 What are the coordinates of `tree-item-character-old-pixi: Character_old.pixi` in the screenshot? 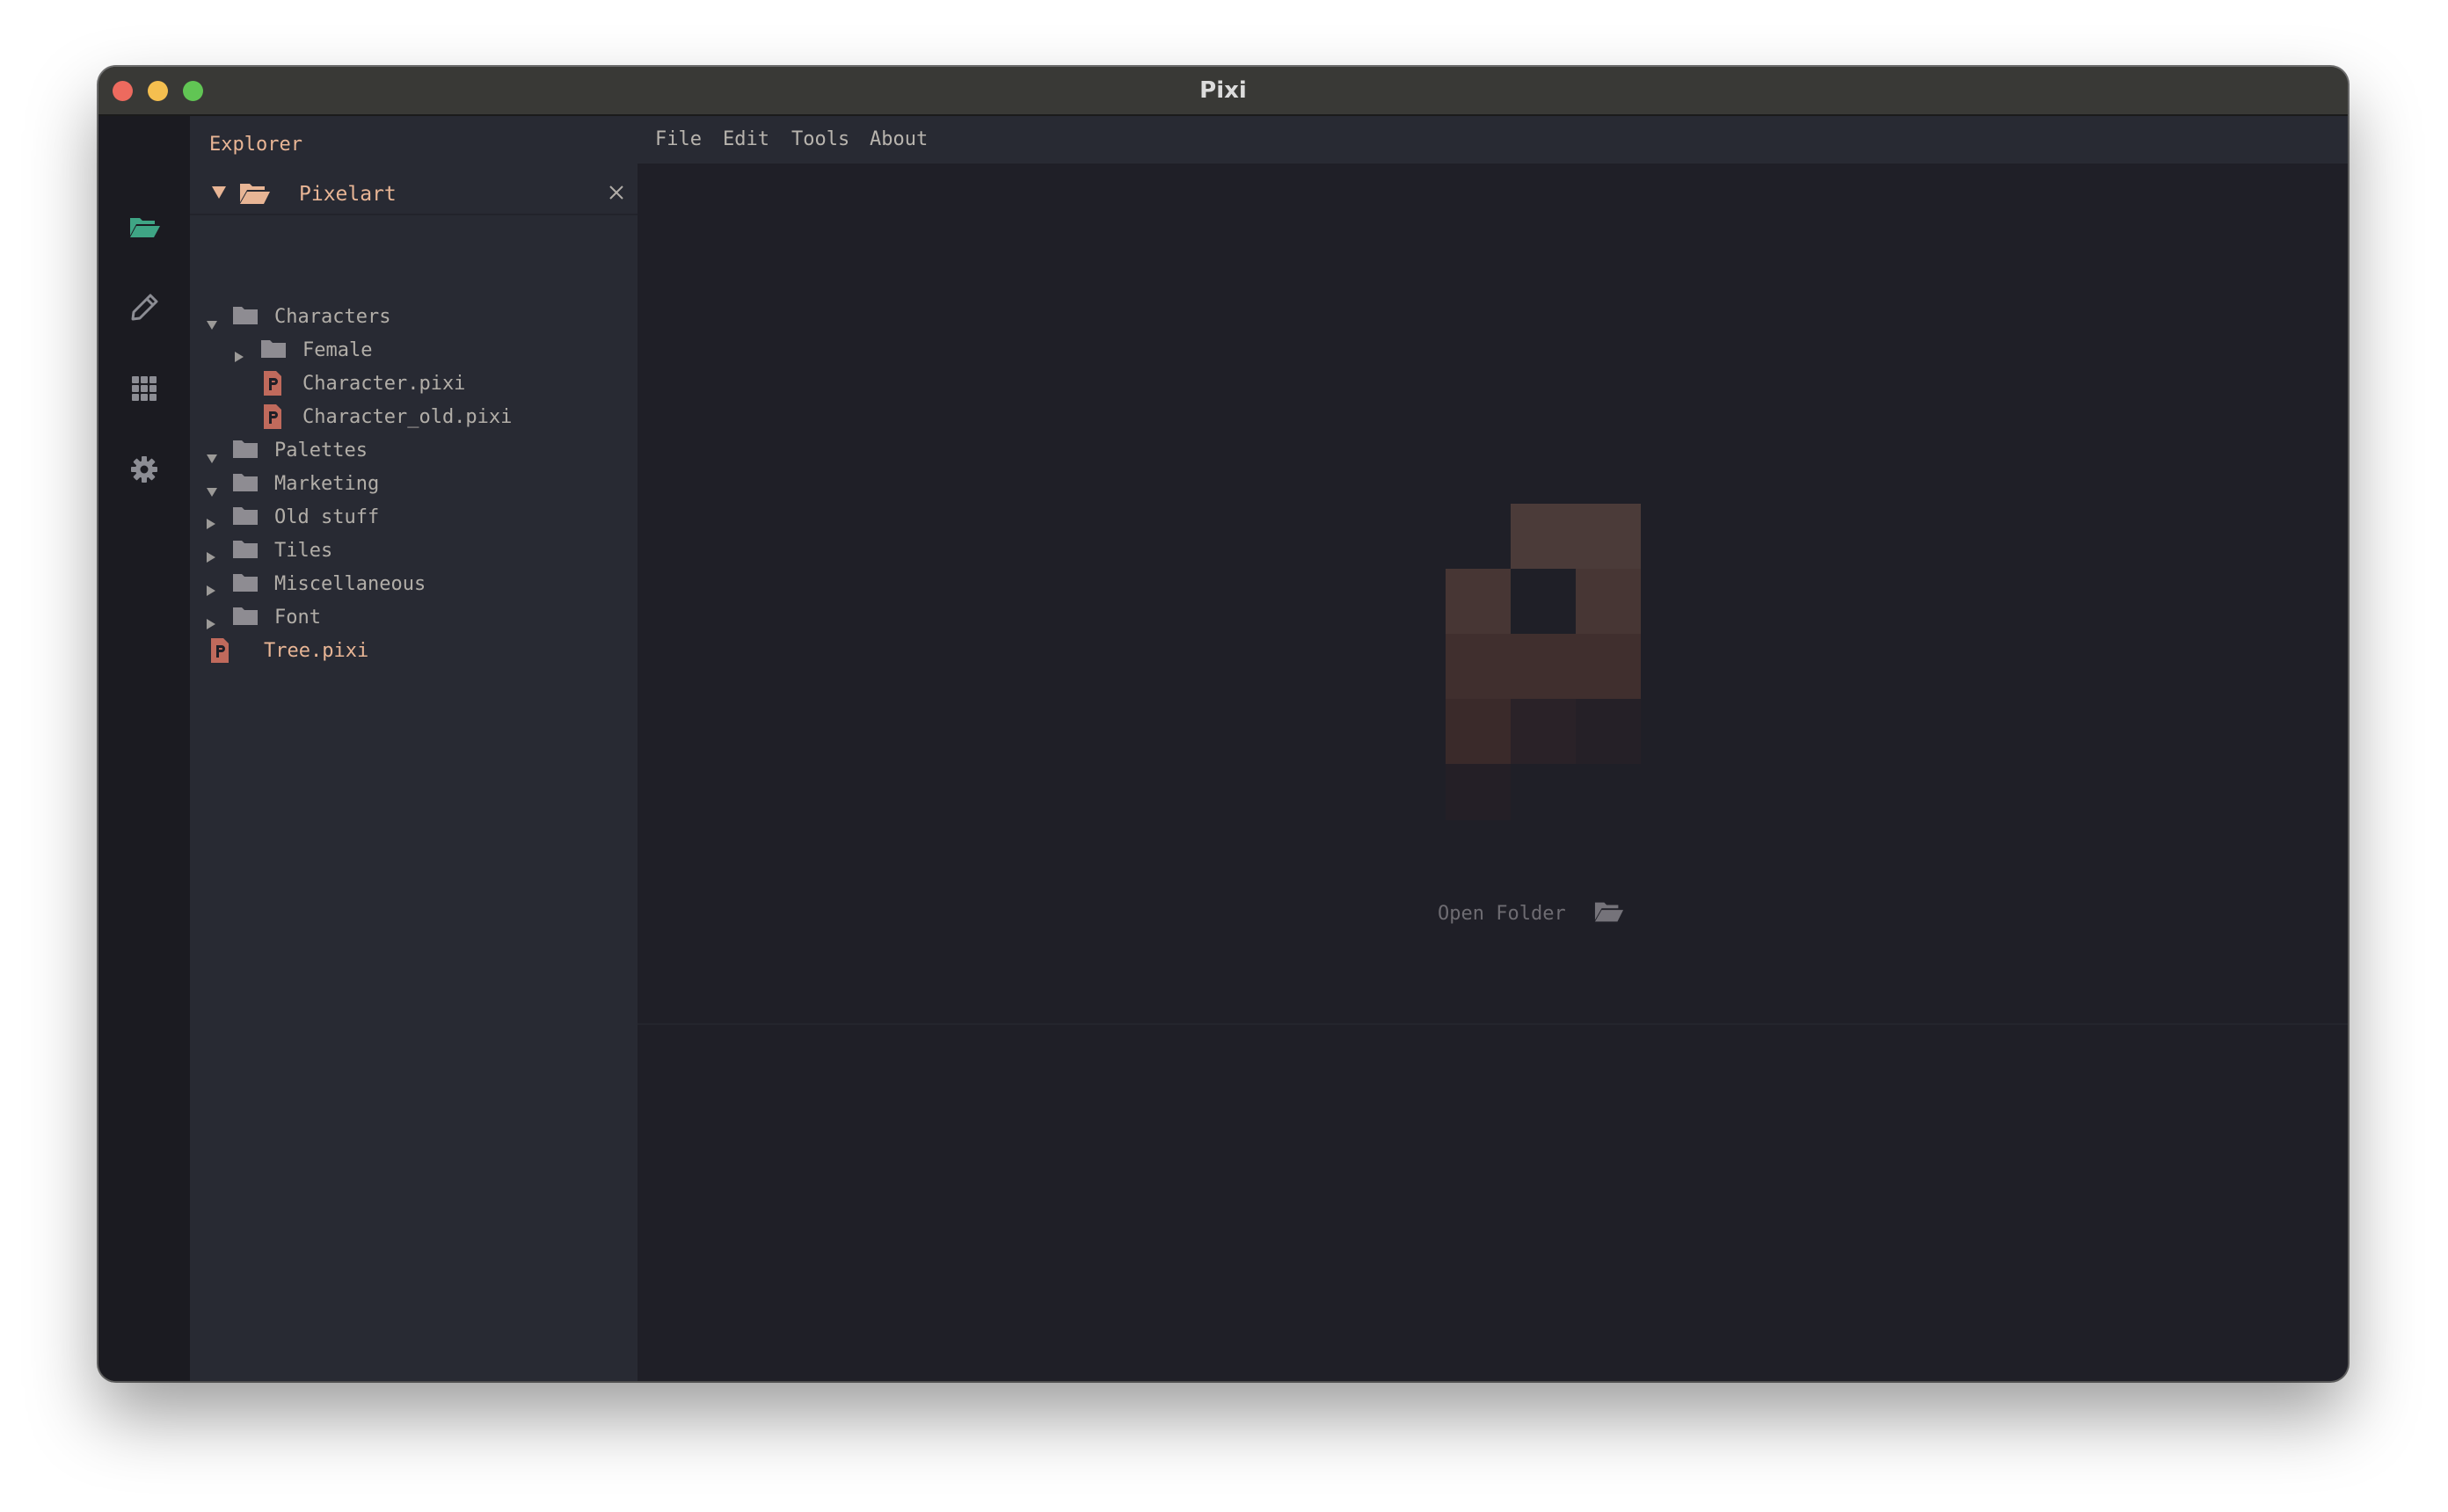 It's located at (414, 420).